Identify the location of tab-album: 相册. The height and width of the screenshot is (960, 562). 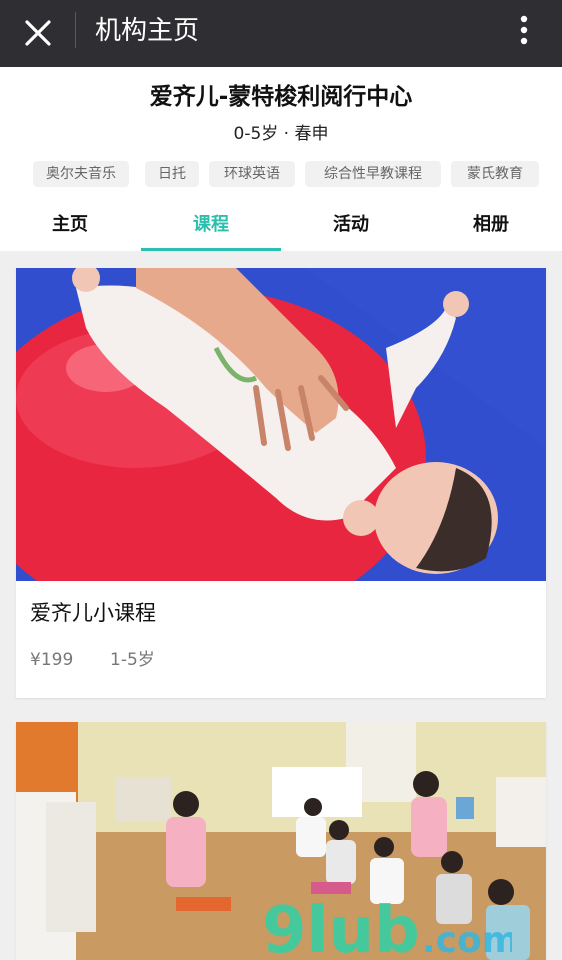
(491, 228).